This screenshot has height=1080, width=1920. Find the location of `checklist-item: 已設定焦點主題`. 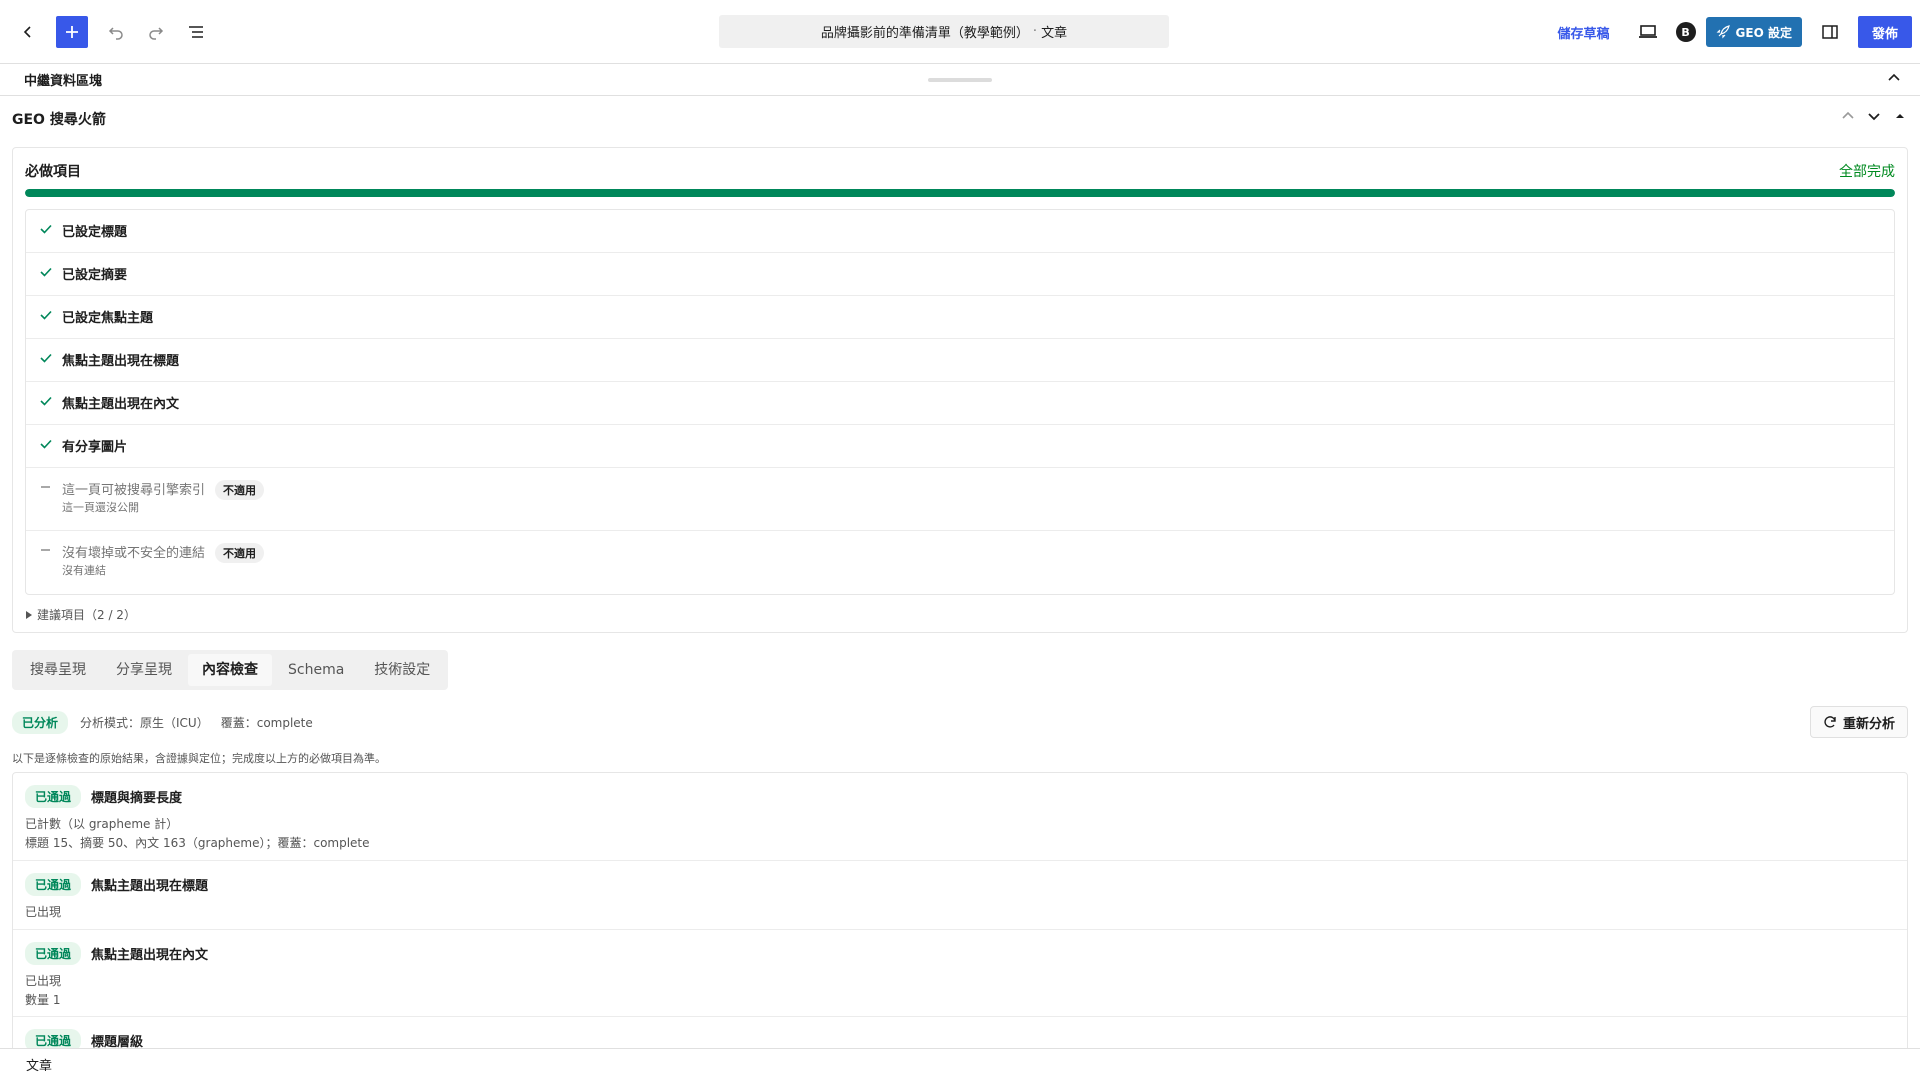

checklist-item: 已設定焦點主題 is located at coordinates (960, 317).